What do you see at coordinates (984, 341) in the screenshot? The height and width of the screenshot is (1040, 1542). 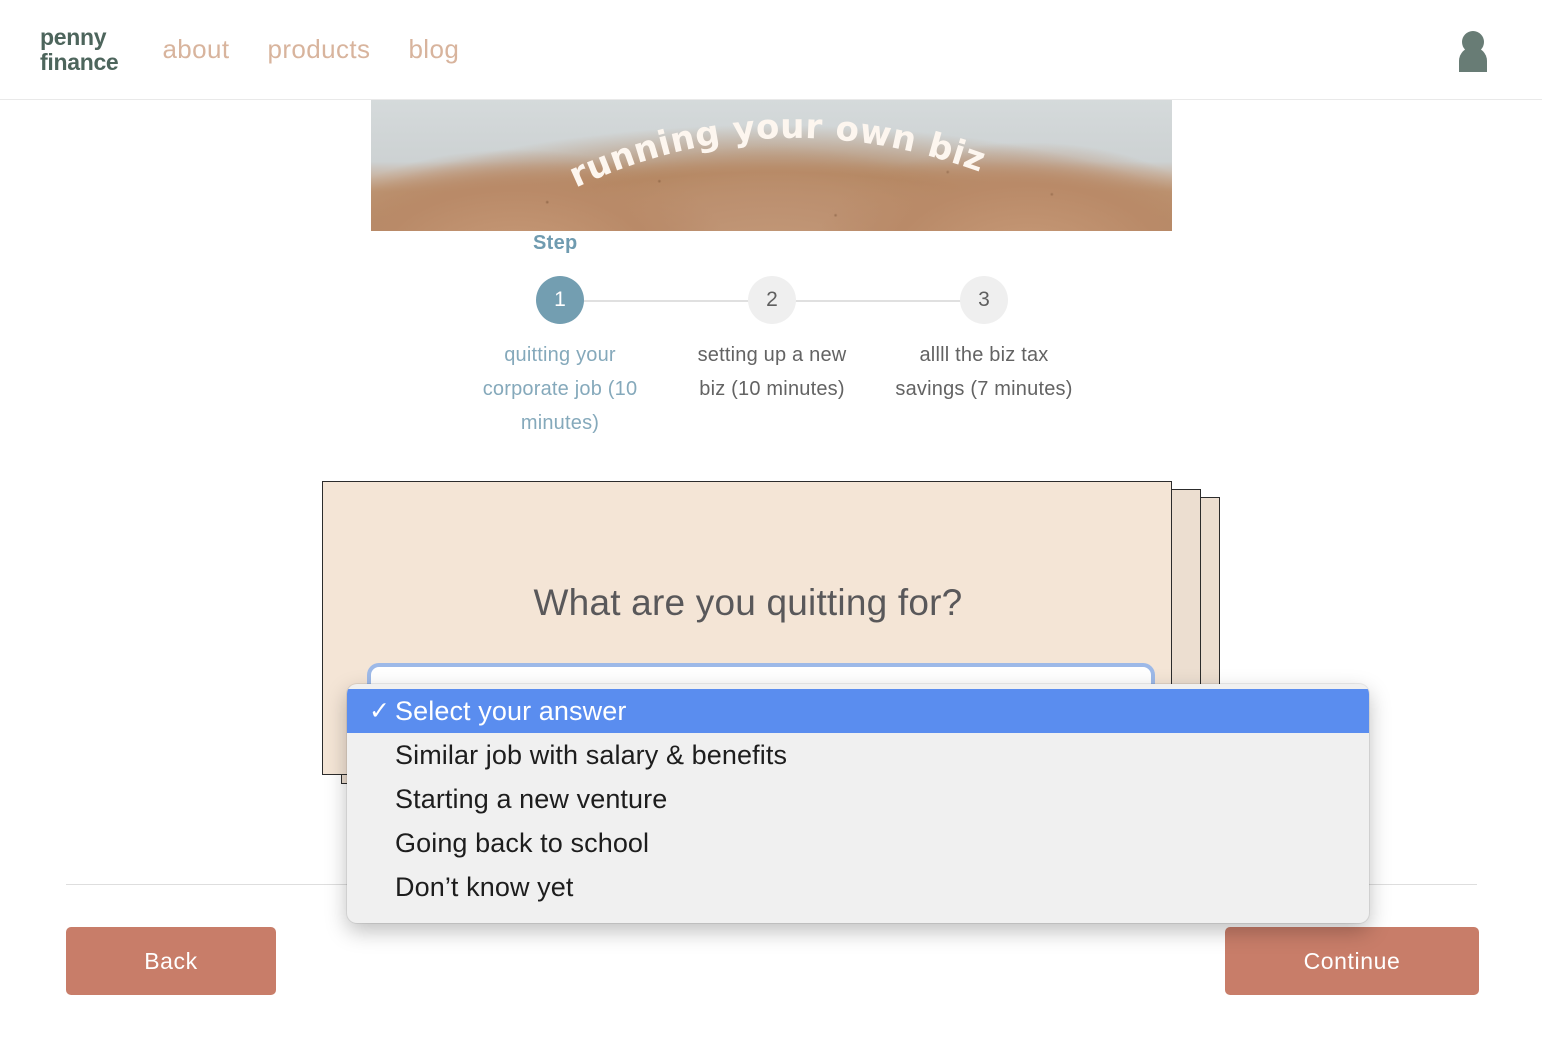 I see `stepper-step-3: 3 allll the biz tax savings (7 minutes)` at bounding box center [984, 341].